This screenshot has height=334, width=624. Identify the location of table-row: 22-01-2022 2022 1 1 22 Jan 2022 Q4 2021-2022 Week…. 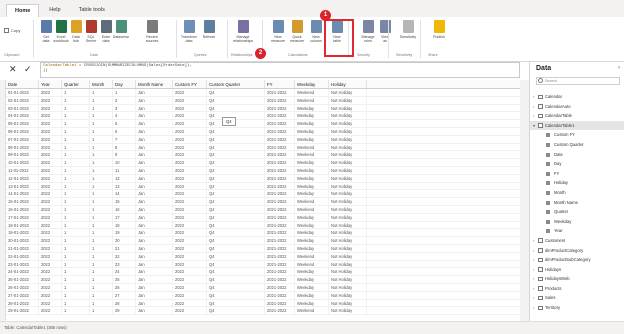
(263, 256).